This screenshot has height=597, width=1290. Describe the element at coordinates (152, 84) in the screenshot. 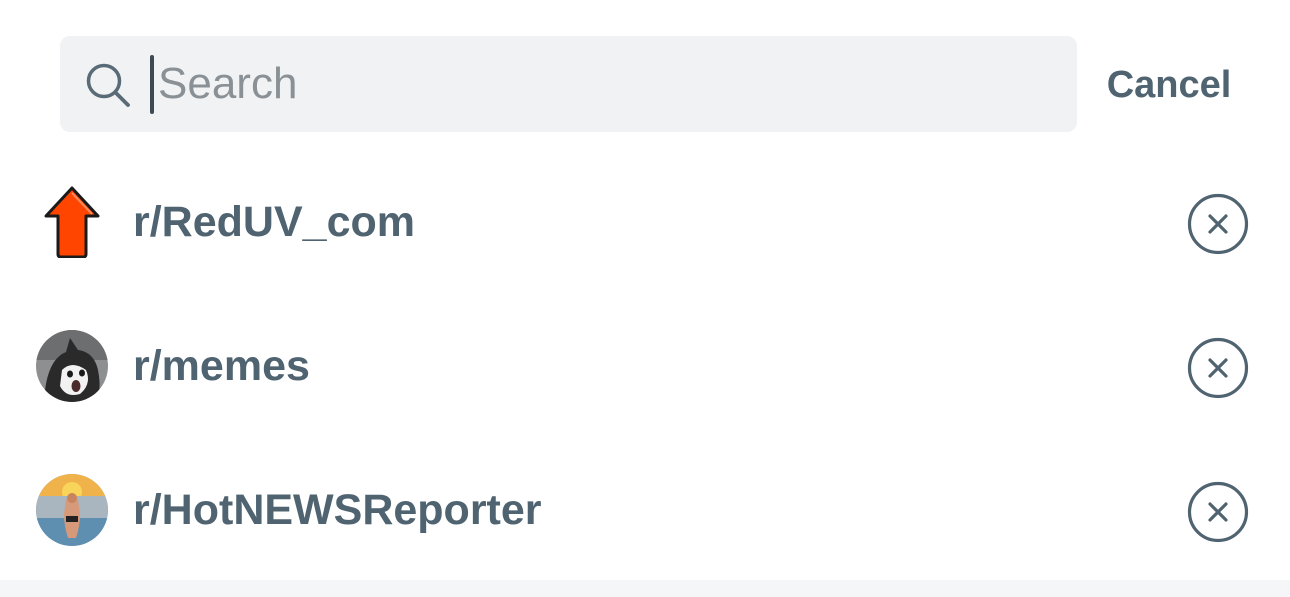

I see `text-cursor` at that location.